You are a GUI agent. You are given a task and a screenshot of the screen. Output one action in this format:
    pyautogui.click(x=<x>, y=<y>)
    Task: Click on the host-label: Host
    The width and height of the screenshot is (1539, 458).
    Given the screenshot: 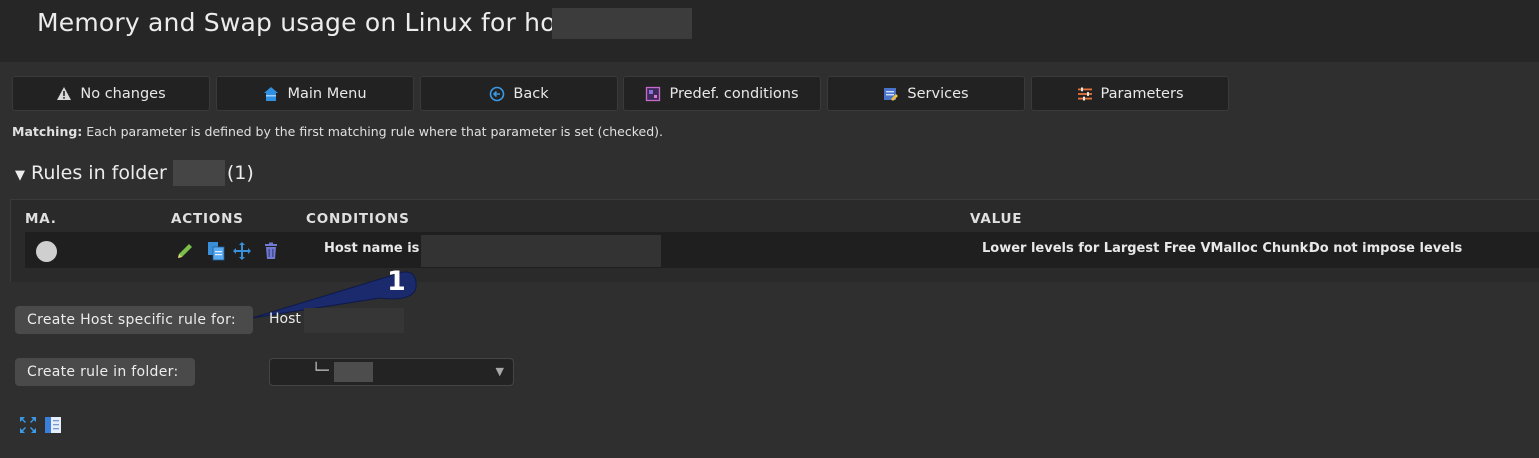 What is the action you would take?
    pyautogui.click(x=285, y=319)
    